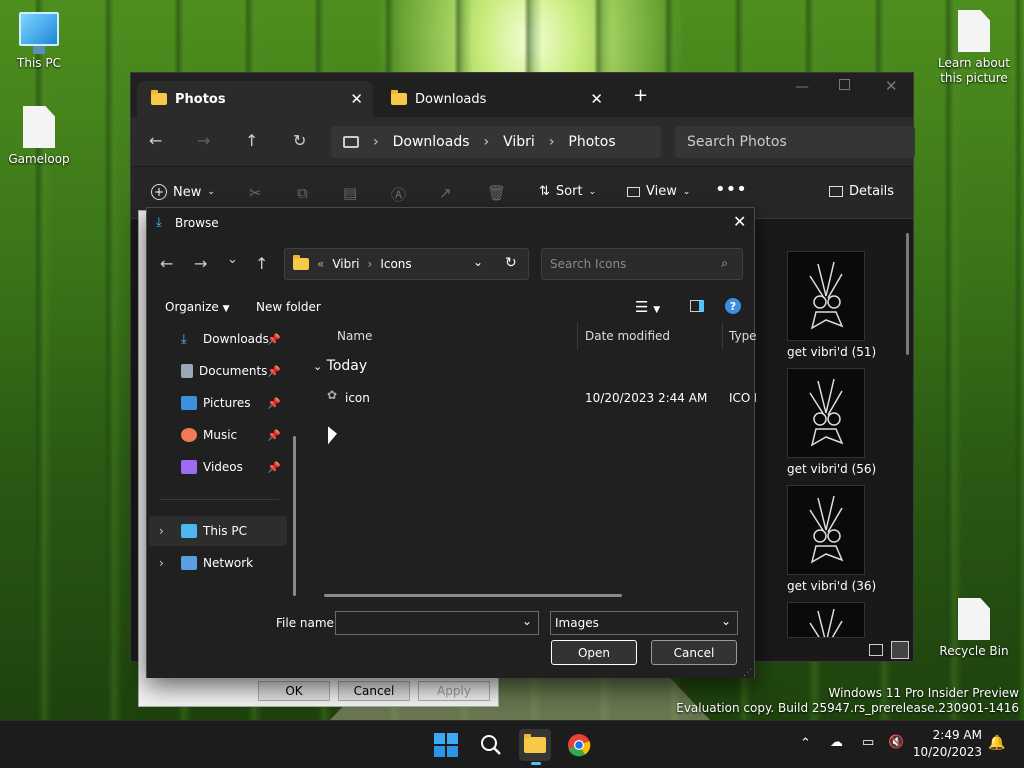 The width and height of the screenshot is (1024, 768). Describe the element at coordinates (274, 371) in the screenshot. I see `pin-icon: 📌` at that location.